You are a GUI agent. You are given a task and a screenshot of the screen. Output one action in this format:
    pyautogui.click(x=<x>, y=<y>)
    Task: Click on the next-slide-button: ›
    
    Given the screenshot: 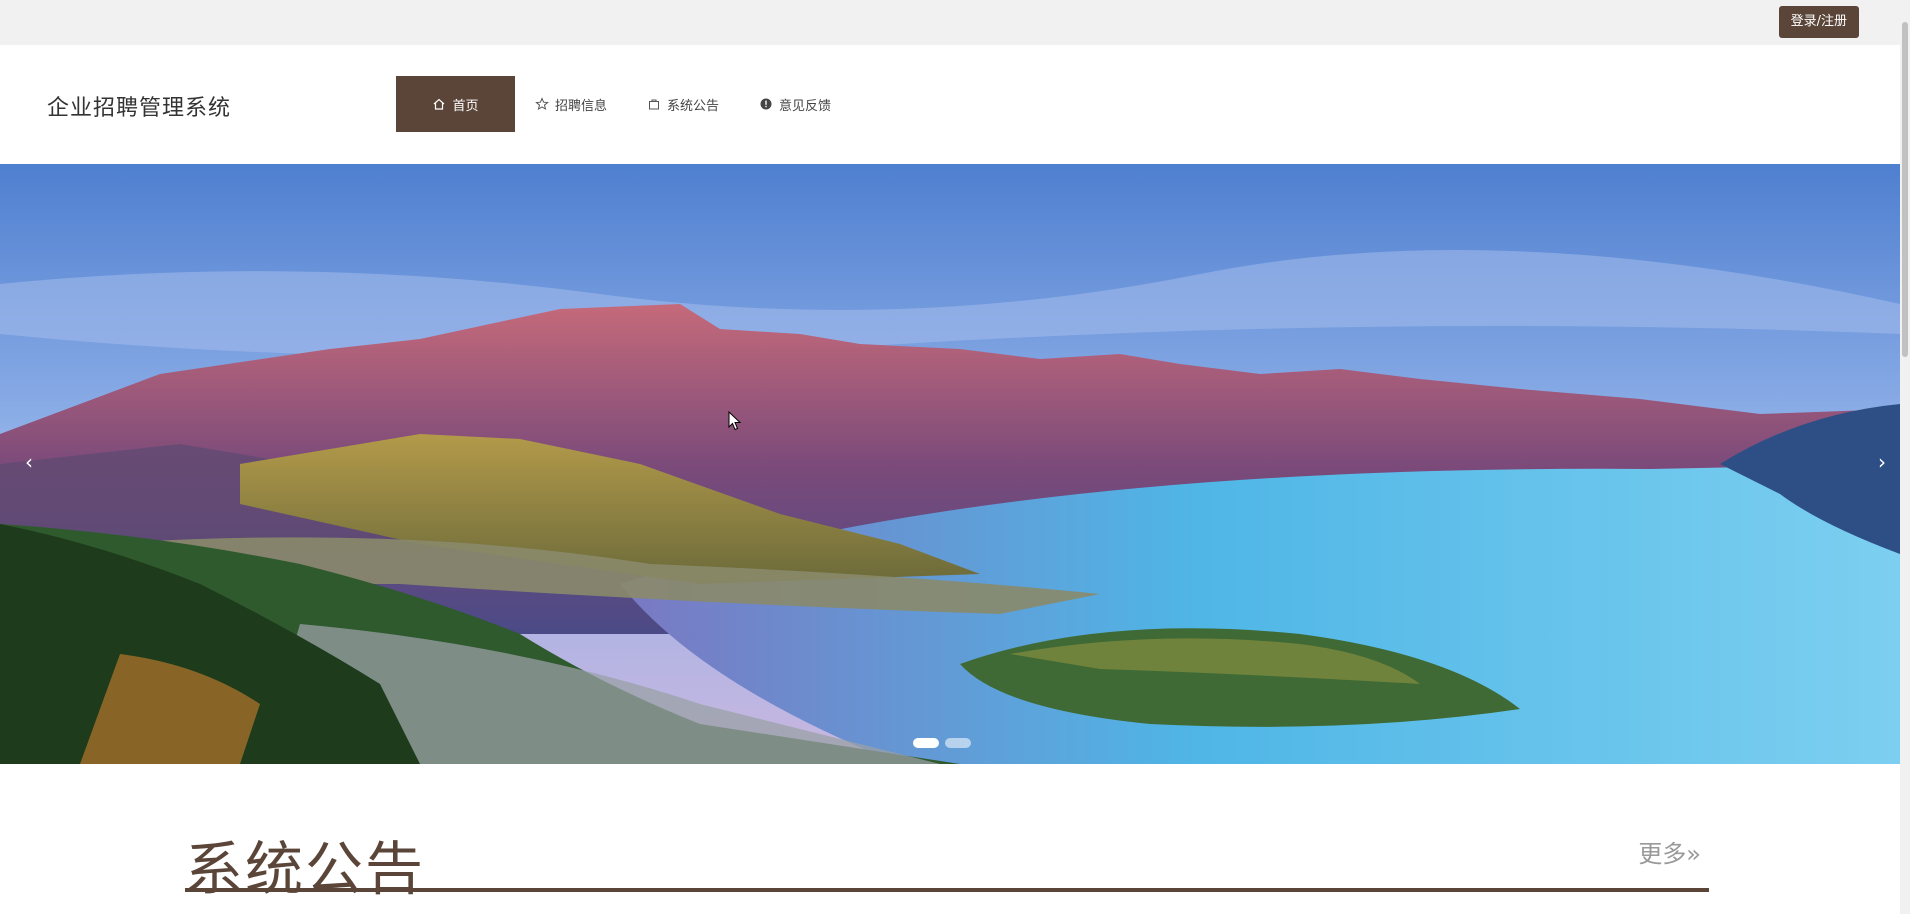 What is the action you would take?
    pyautogui.click(x=1882, y=462)
    